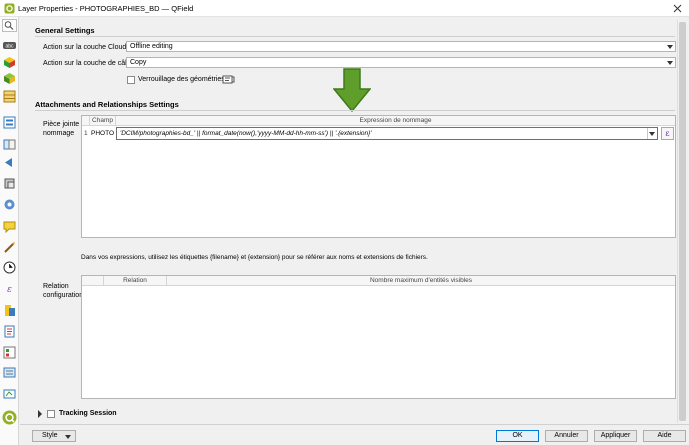 The image size is (689, 445). What do you see at coordinates (9, 372) in the screenshot?
I see `server-icon` at bounding box center [9, 372].